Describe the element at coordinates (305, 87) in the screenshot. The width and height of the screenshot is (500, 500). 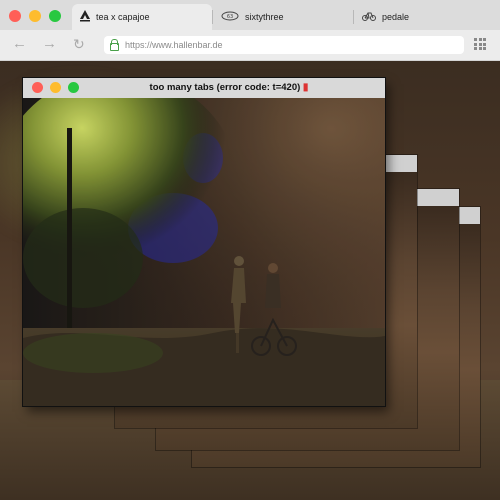
I see `bottle-icon: ▮` at that location.